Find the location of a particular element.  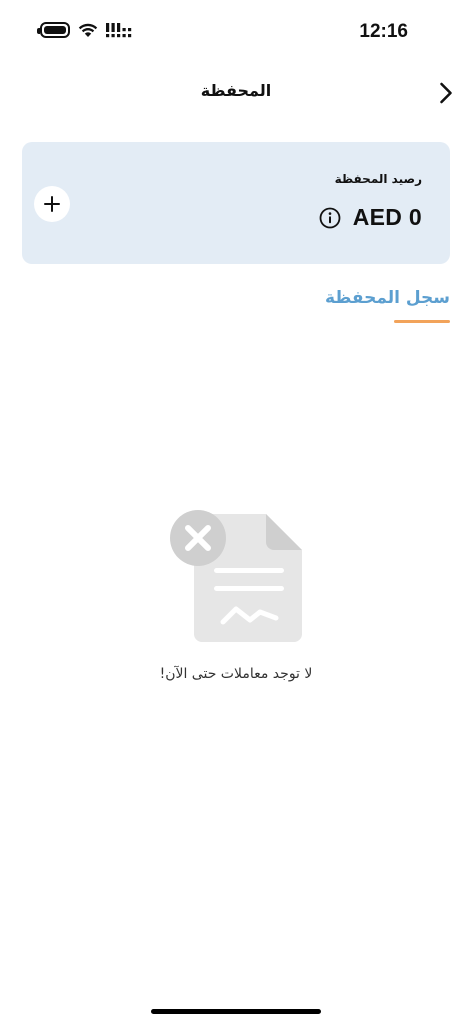

tab-label: سجل المحفظة is located at coordinates (387, 298).